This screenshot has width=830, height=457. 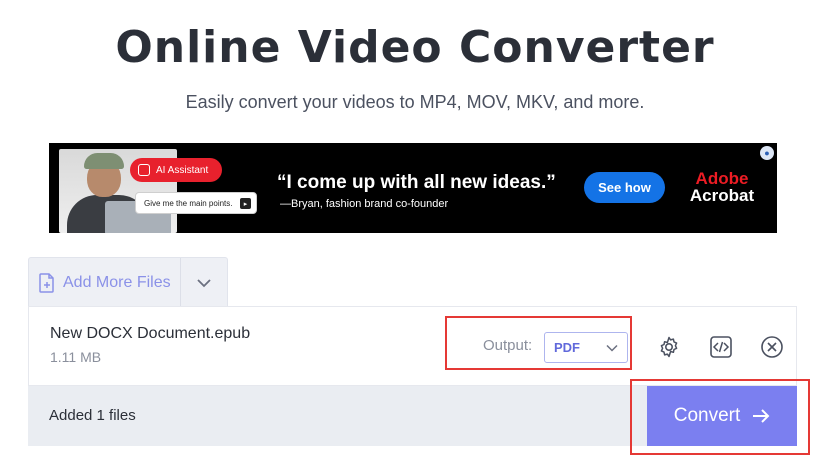 What do you see at coordinates (567, 347) in the screenshot?
I see `output-format-value: PDF` at bounding box center [567, 347].